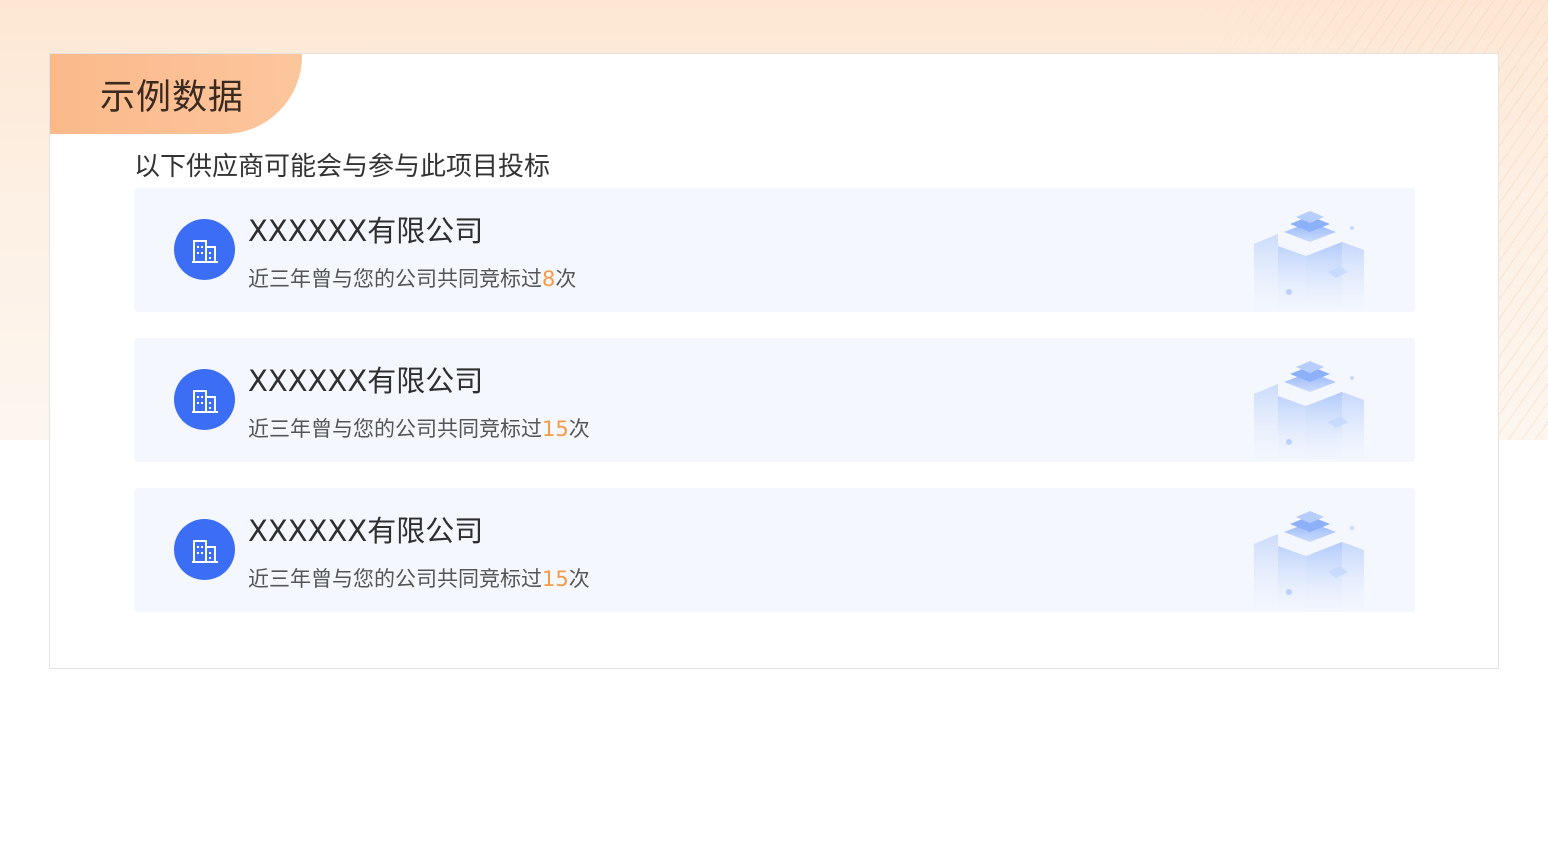  I want to click on panel-subtitle: 以下供应商可能会与参与此项目投标, so click(342, 167).